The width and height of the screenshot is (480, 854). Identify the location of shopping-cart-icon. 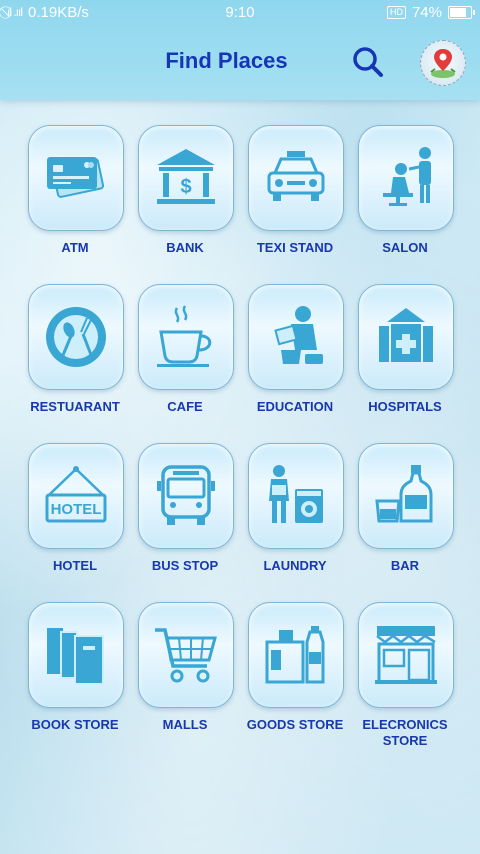
(186, 655).